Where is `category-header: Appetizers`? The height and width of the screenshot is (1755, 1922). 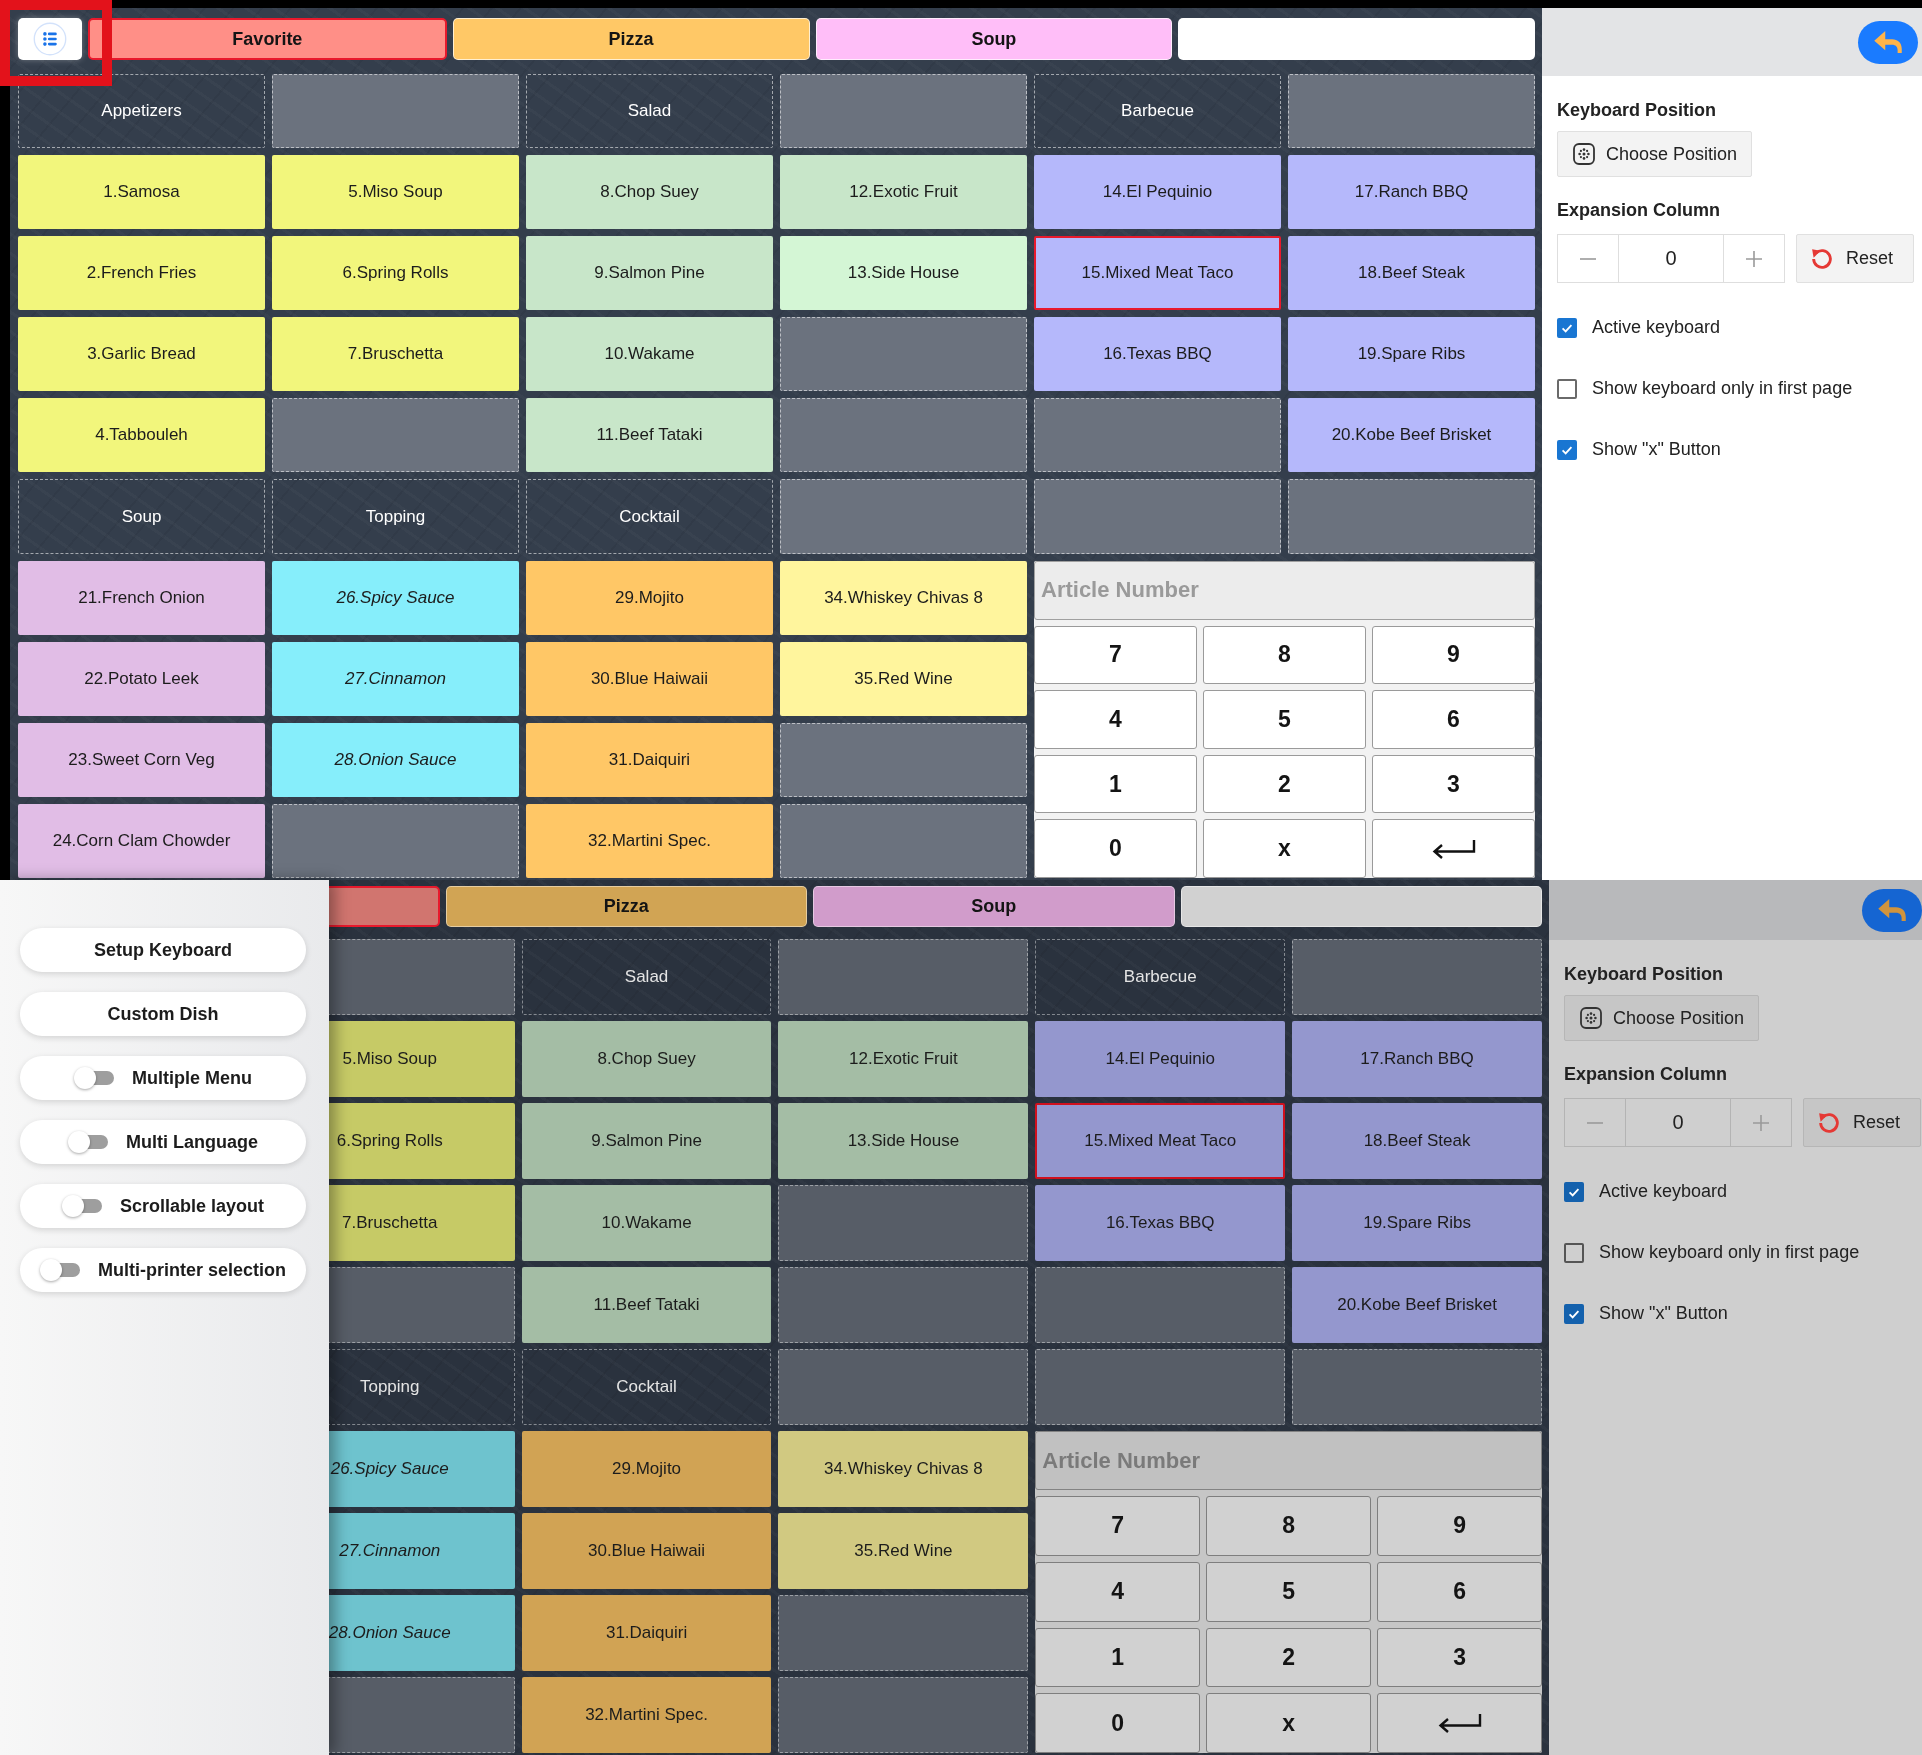
category-header: Appetizers is located at coordinates (141, 111).